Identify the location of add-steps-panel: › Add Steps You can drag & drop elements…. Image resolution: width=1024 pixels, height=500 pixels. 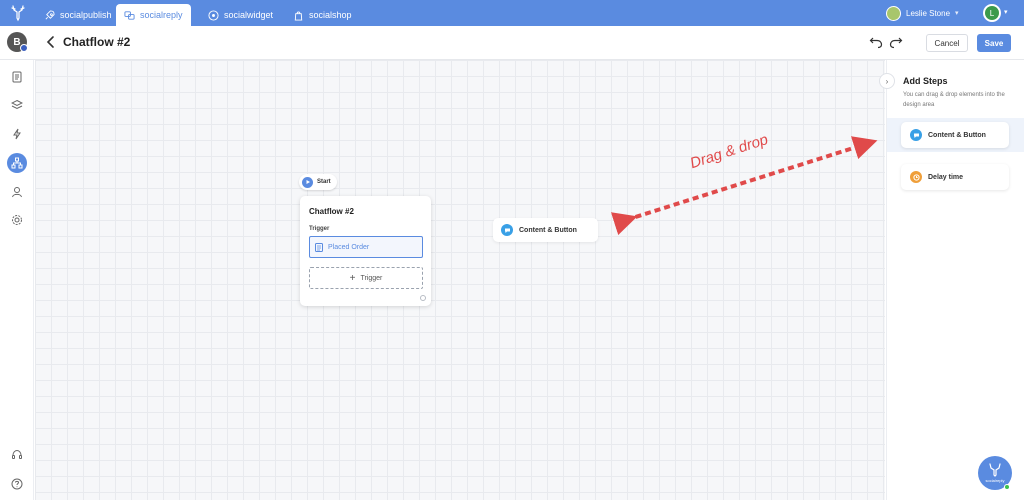
(951, 280).